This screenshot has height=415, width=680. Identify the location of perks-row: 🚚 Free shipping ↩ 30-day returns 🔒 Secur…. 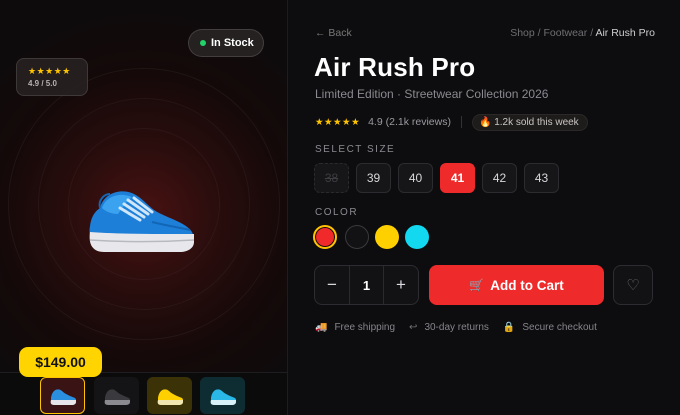
(463, 327).